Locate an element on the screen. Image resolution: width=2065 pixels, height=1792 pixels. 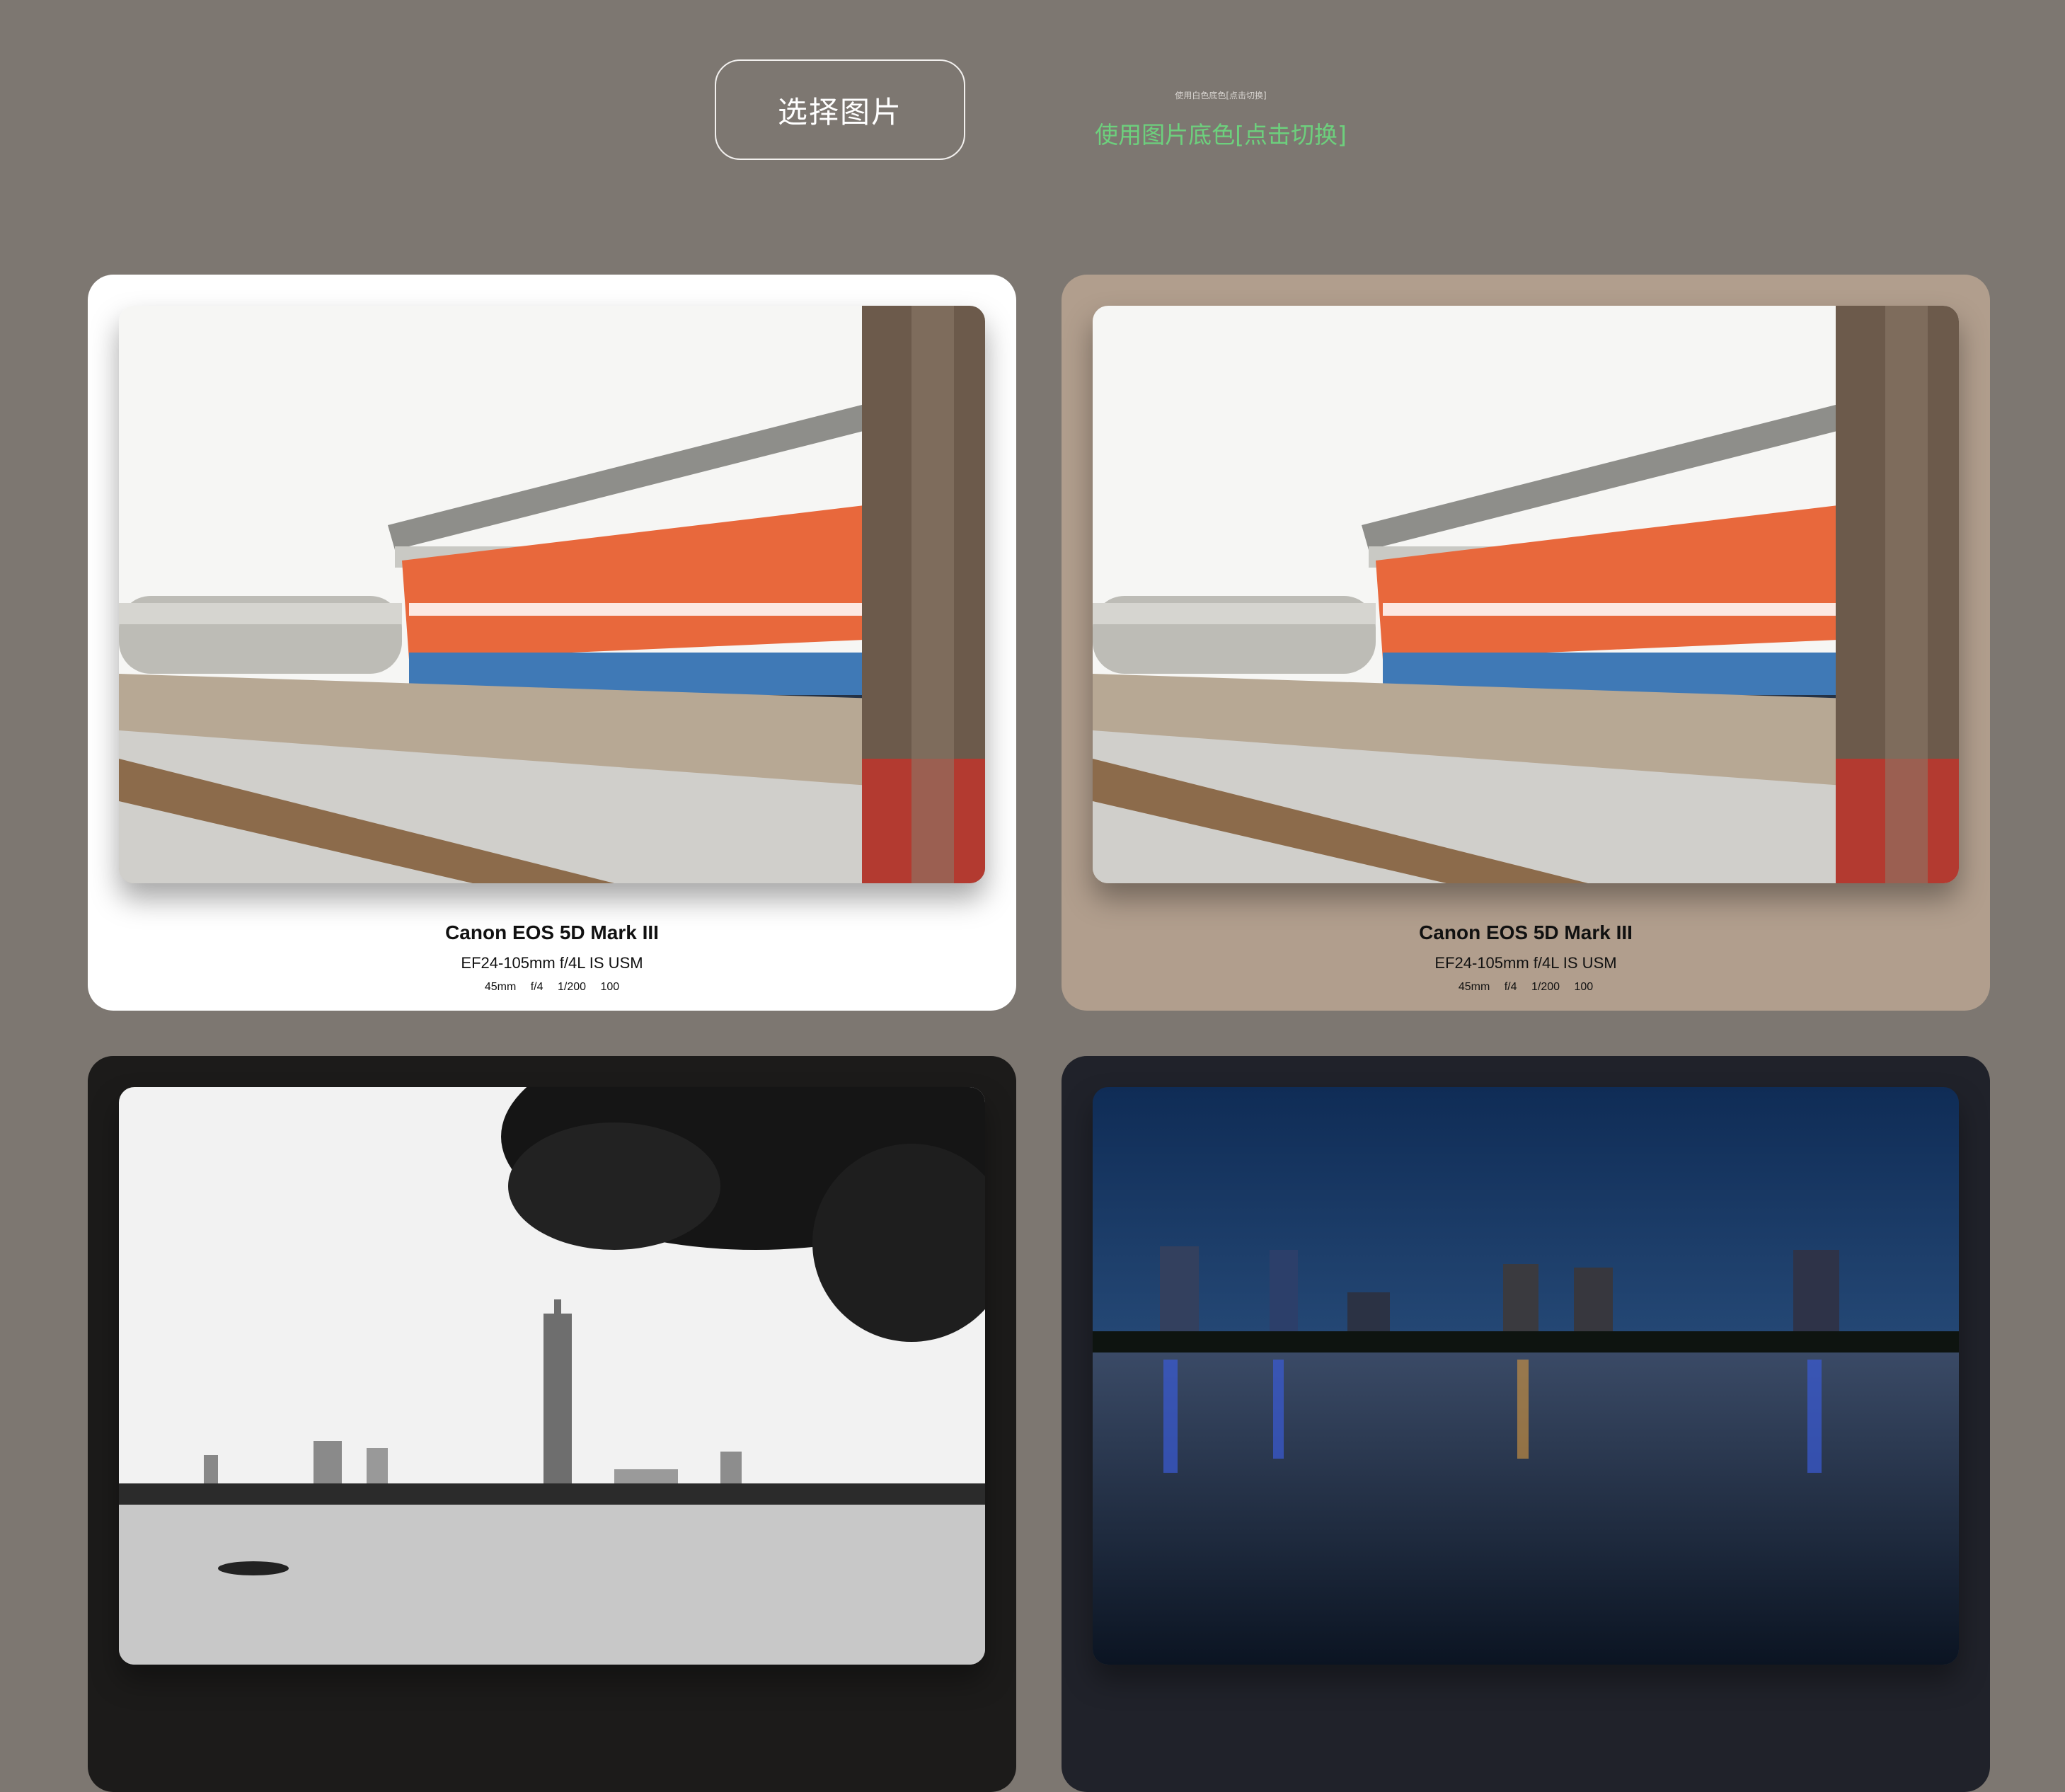
background-toggle: 使用白色底色[点击切换] 使用图片底色[点击切换] is located at coordinates (1221, 120).